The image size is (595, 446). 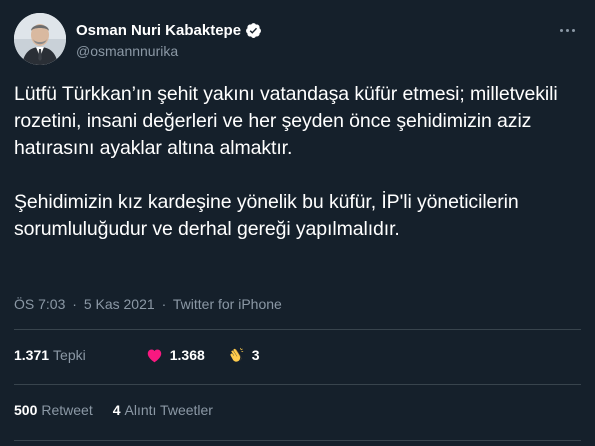 What do you see at coordinates (127, 51) in the screenshot?
I see `author-handle: @osmannnurika` at bounding box center [127, 51].